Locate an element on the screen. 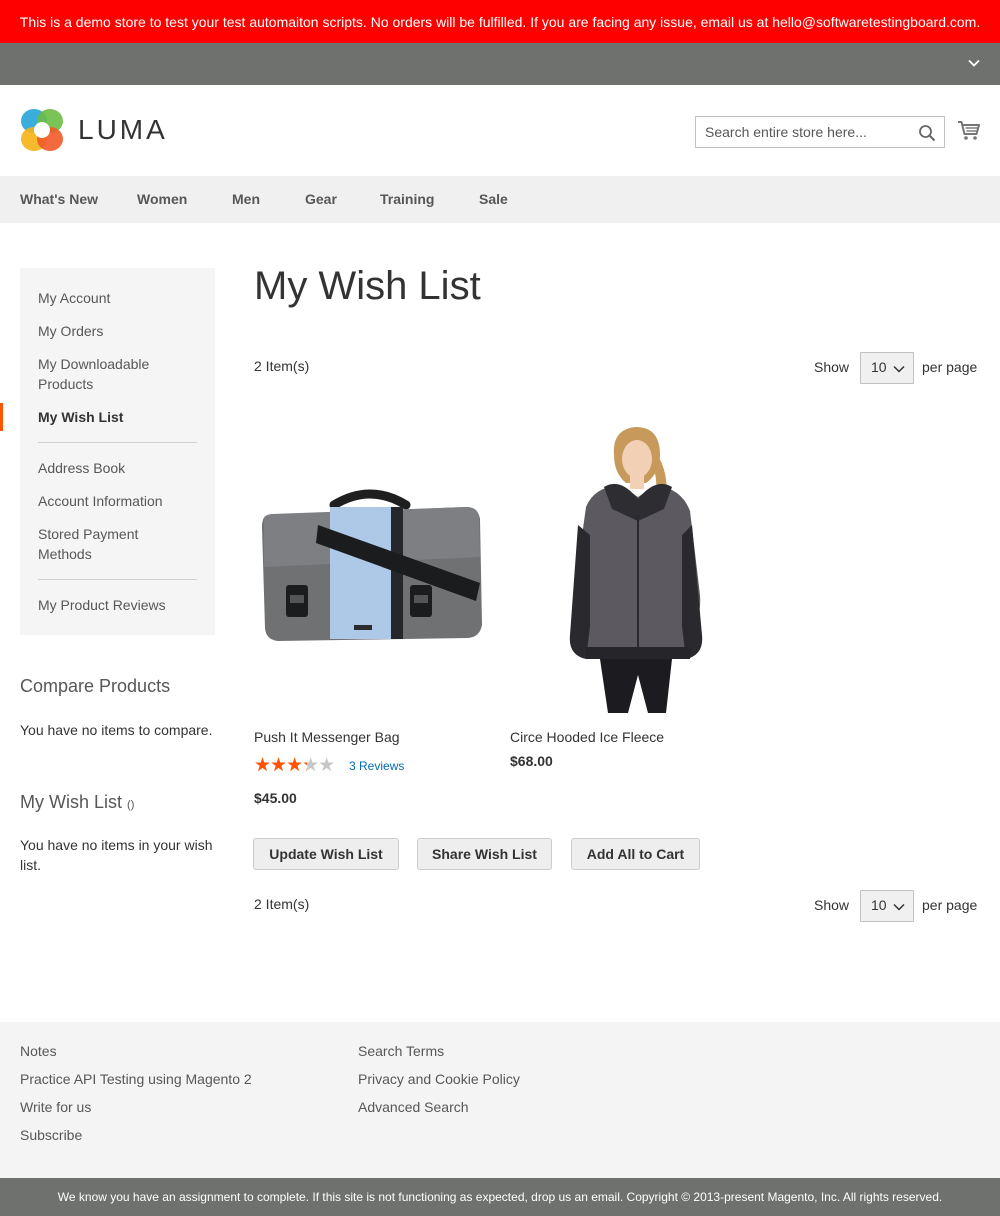 Image resolution: width=1000 pixels, height=1216 pixels. sidebar-item-stored-payment-methods: Stored Payment Methods is located at coordinates (108, 544).